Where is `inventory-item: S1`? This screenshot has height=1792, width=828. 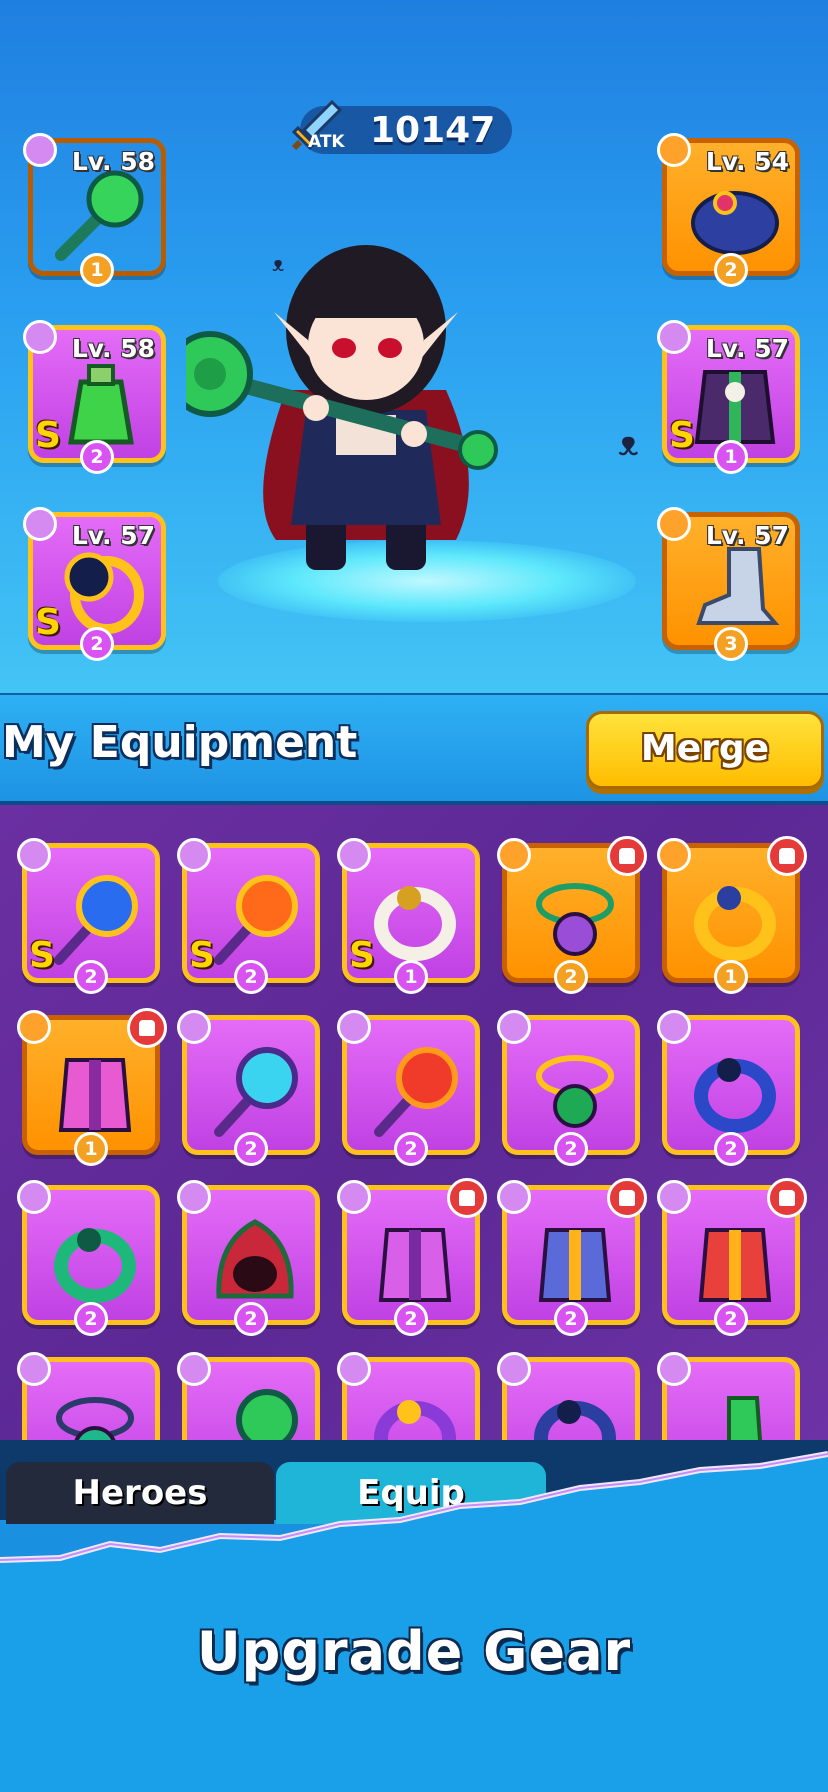 inventory-item: S1 is located at coordinates (408, 916).